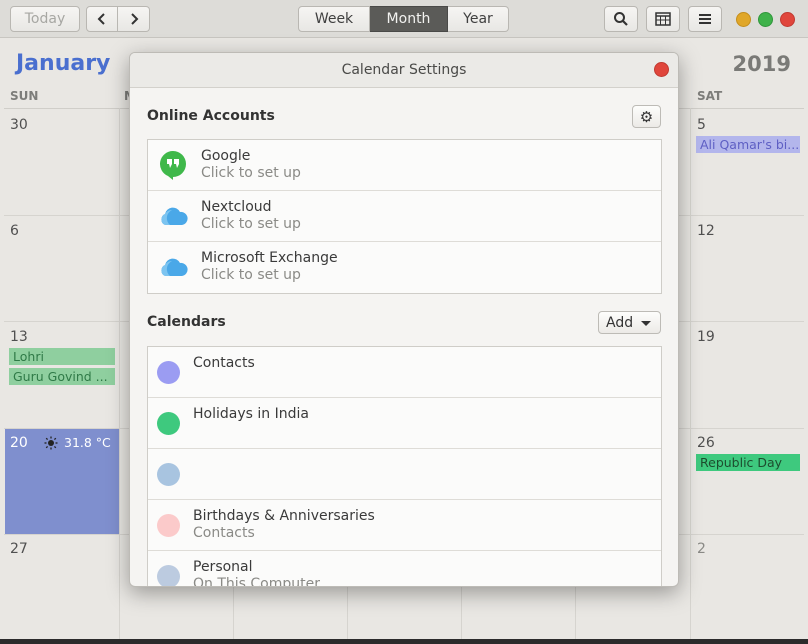 Image resolution: width=808 pixels, height=644 pixels. I want to click on online-accounts-title: Online Accounts, so click(211, 116).